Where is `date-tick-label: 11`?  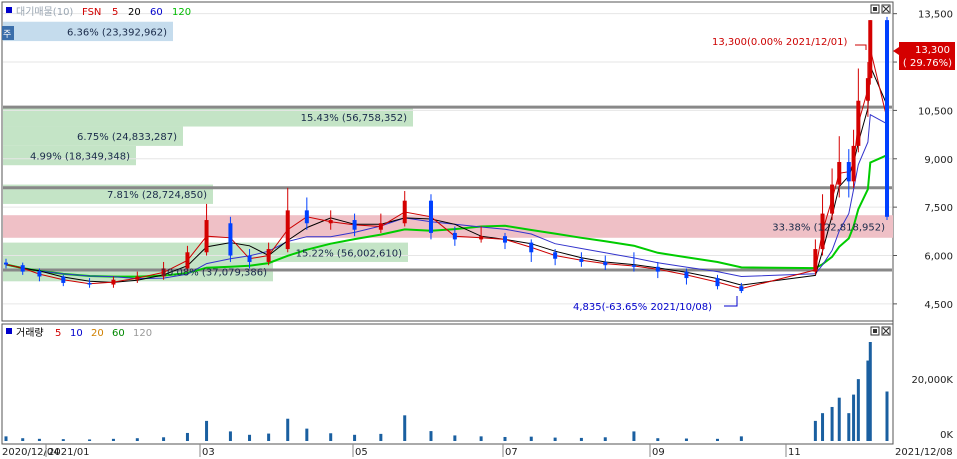
date-tick-label: 11 is located at coordinates (794, 452).